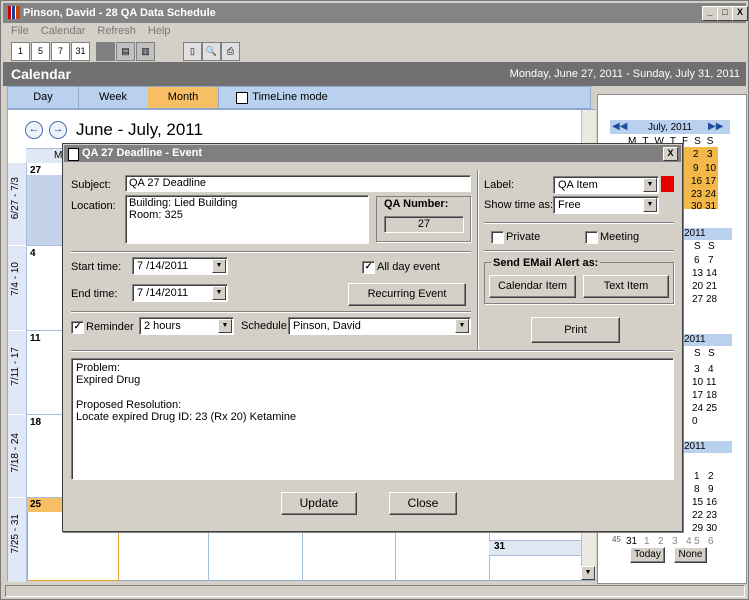  Describe the element at coordinates (58, 130) in the screenshot. I see `next-month-button: →` at that location.